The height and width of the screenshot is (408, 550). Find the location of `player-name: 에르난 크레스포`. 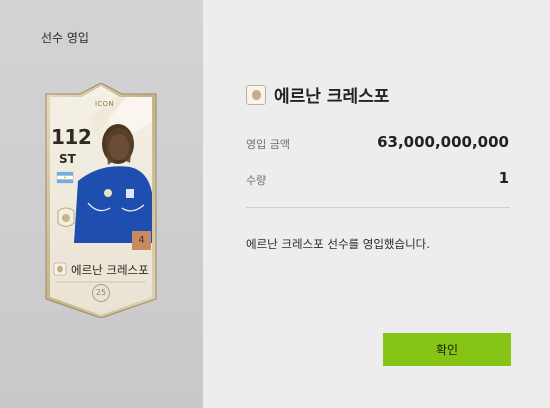

player-name: 에르난 크레스포 is located at coordinates (332, 97).